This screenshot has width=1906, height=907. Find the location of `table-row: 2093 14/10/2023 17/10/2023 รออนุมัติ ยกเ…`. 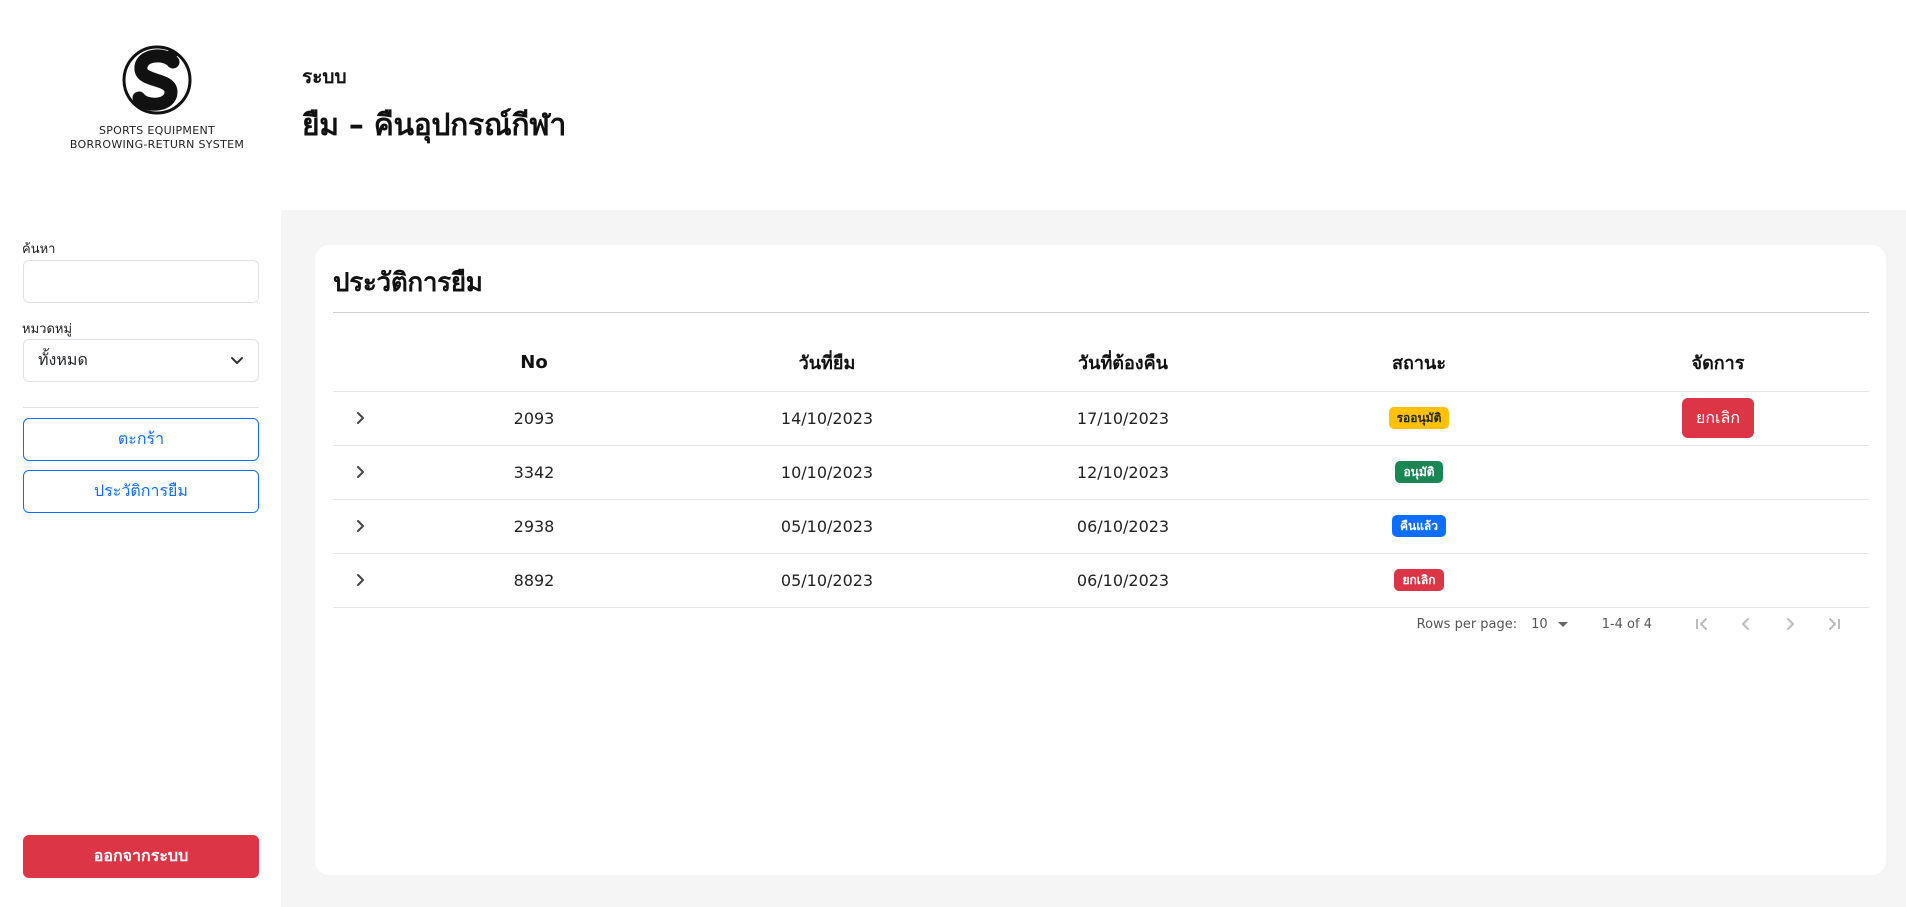

table-row: 2093 14/10/2023 17/10/2023 รออนุมัติ ยกเ… is located at coordinates (1101, 418).